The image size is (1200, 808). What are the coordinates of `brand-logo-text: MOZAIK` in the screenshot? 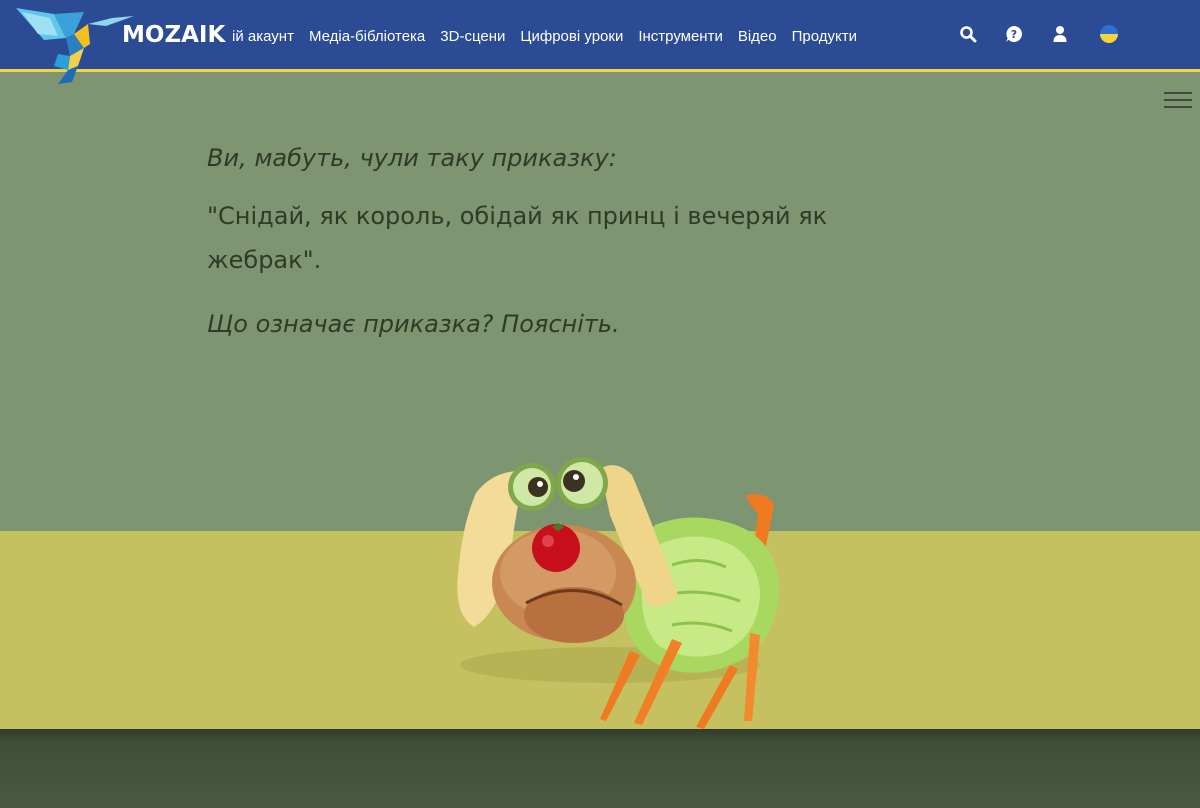 It's located at (181, 35).